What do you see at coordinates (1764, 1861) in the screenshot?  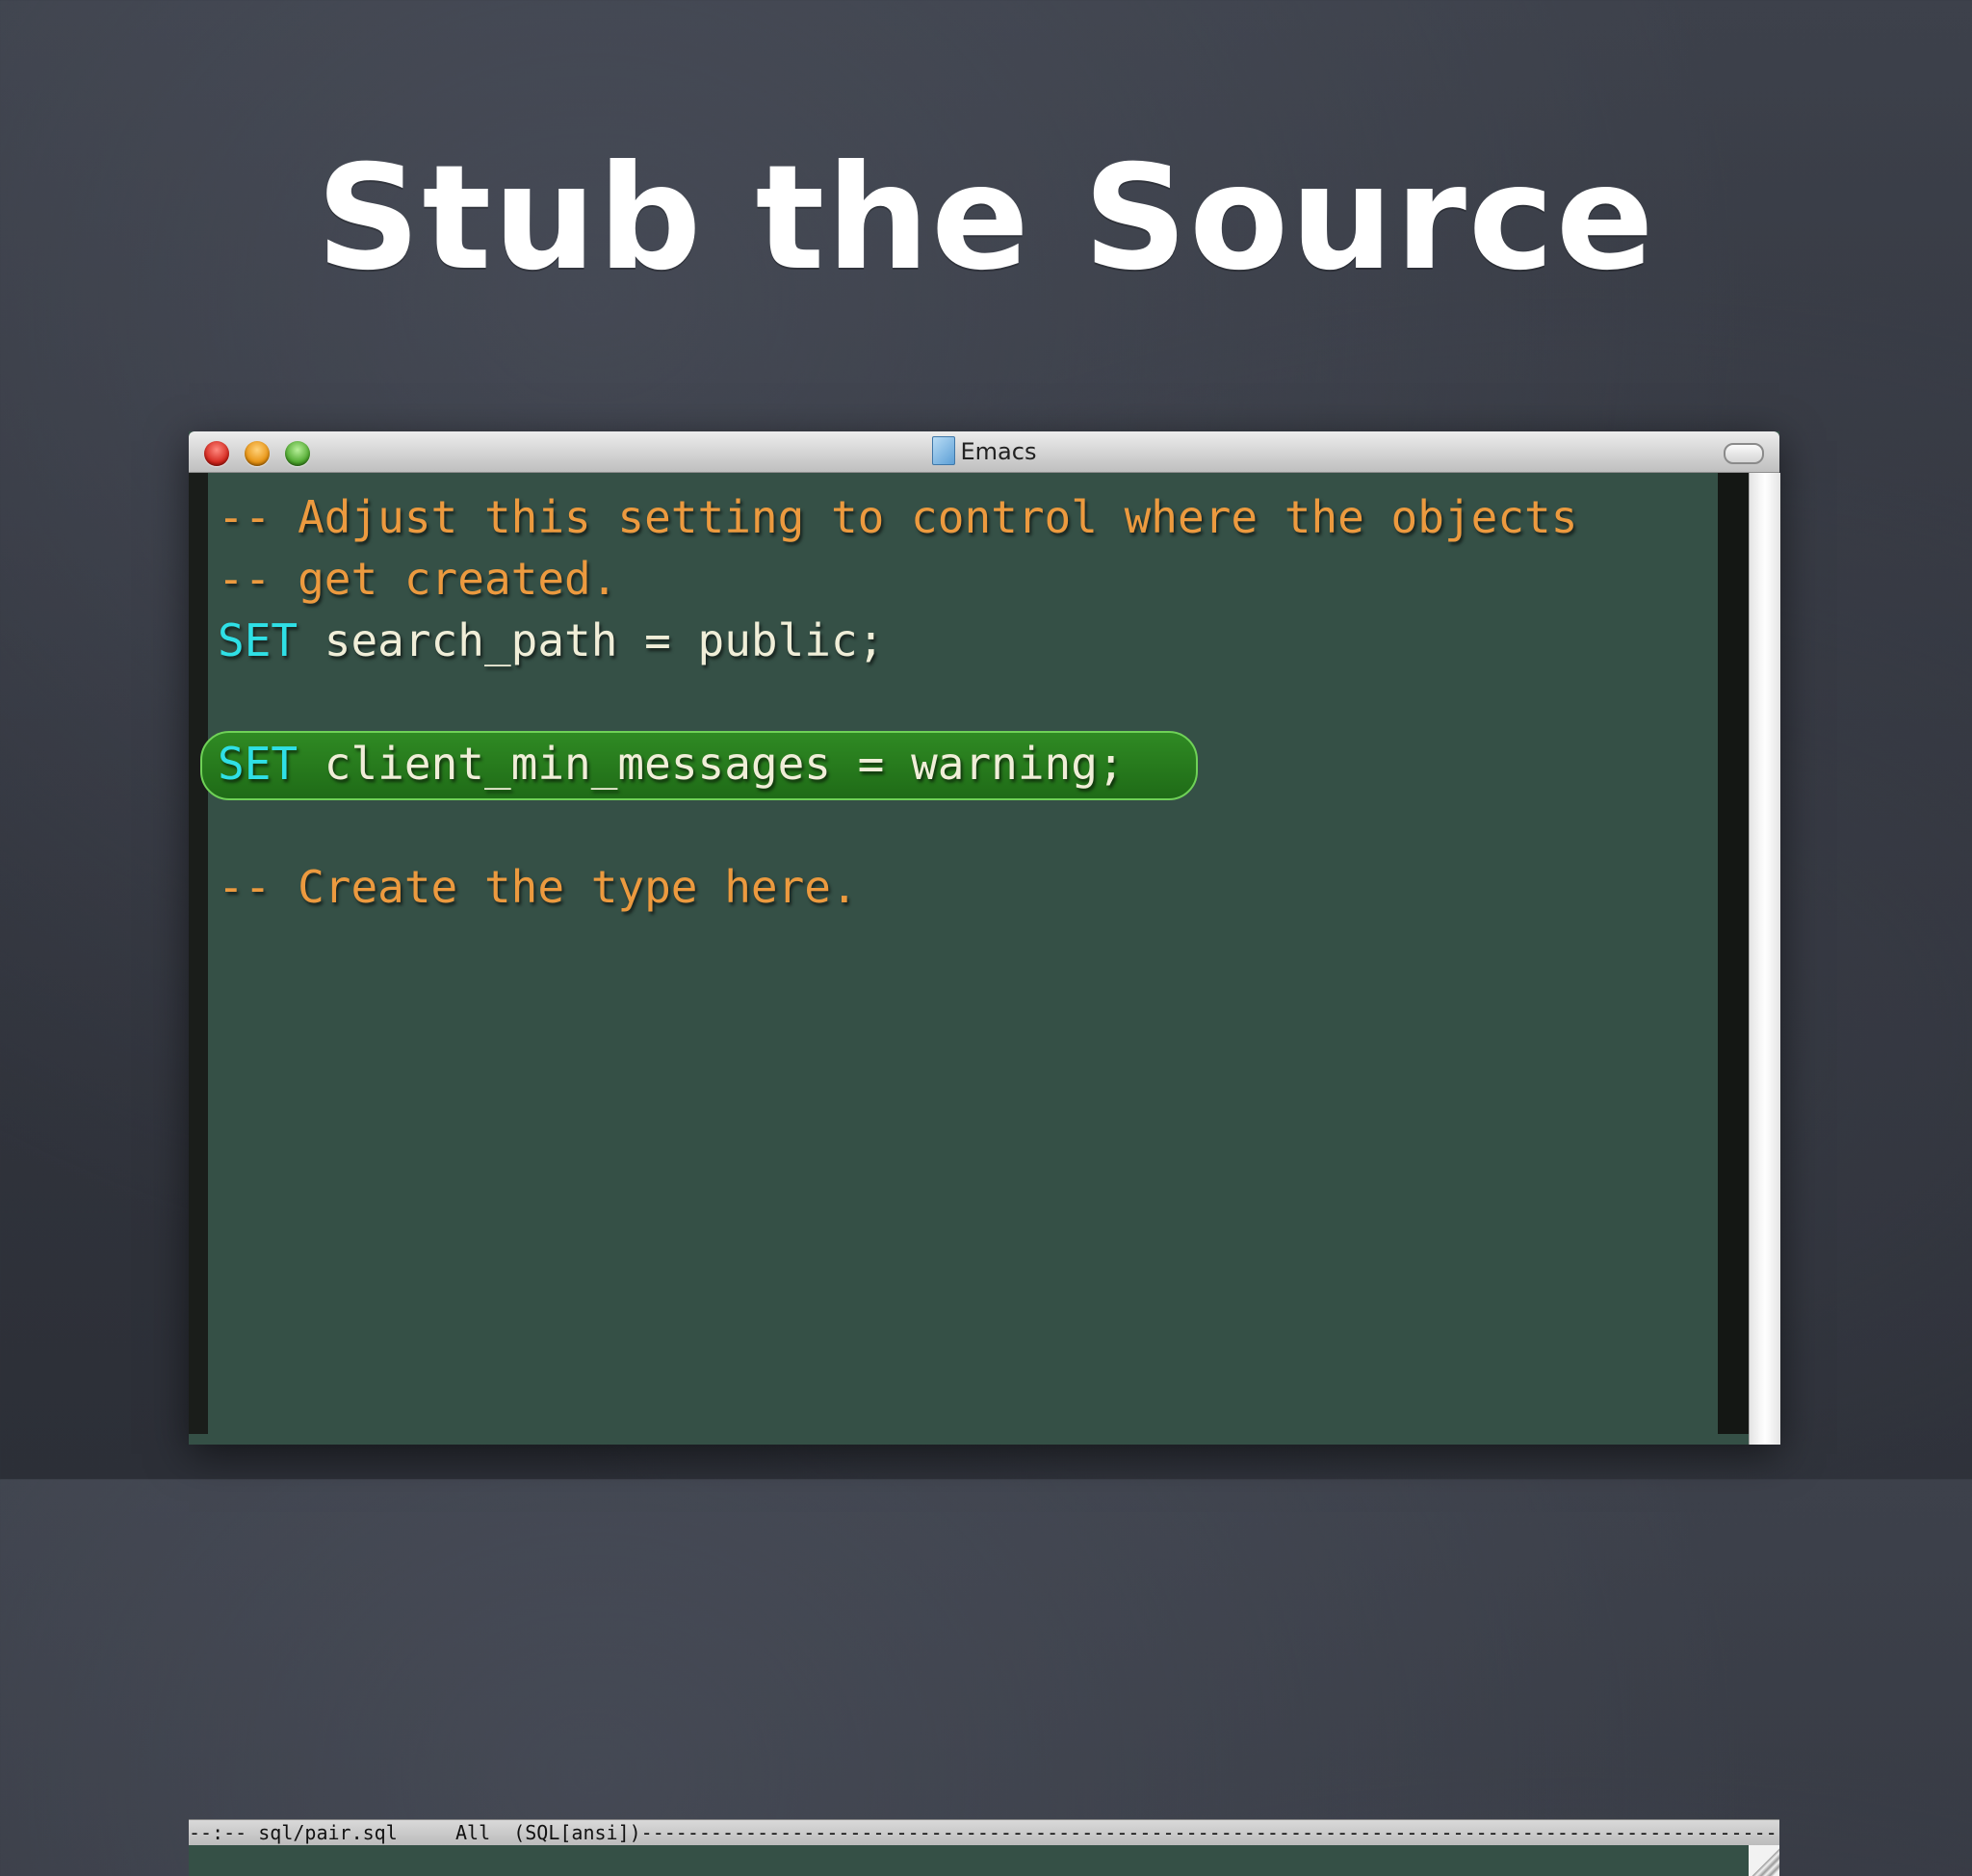 I see `resize-grip-icon` at bounding box center [1764, 1861].